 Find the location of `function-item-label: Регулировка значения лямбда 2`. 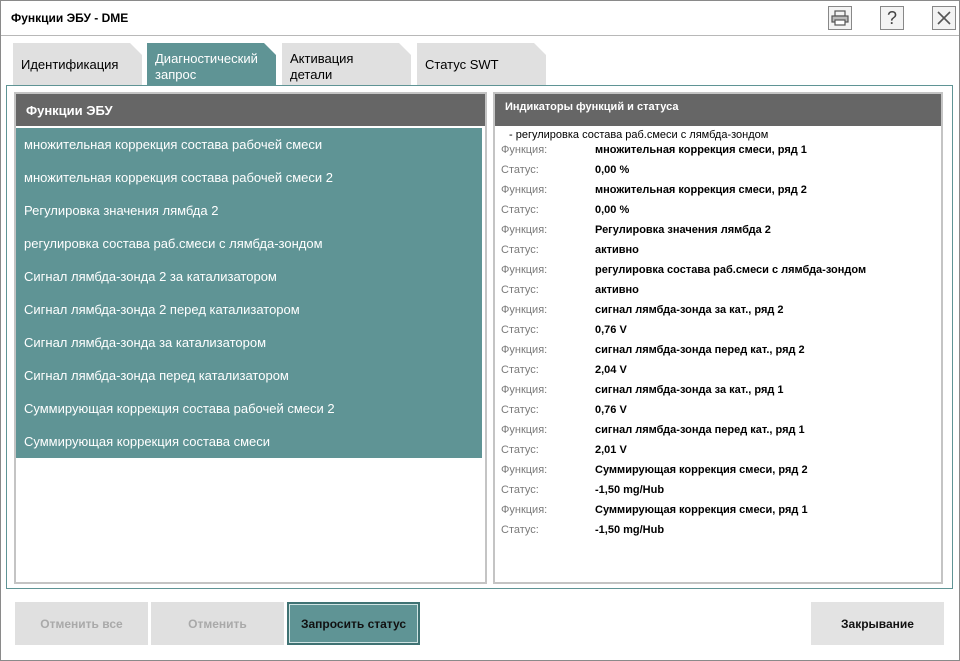

function-item-label: Регулировка значения лямбда 2 is located at coordinates (121, 210).